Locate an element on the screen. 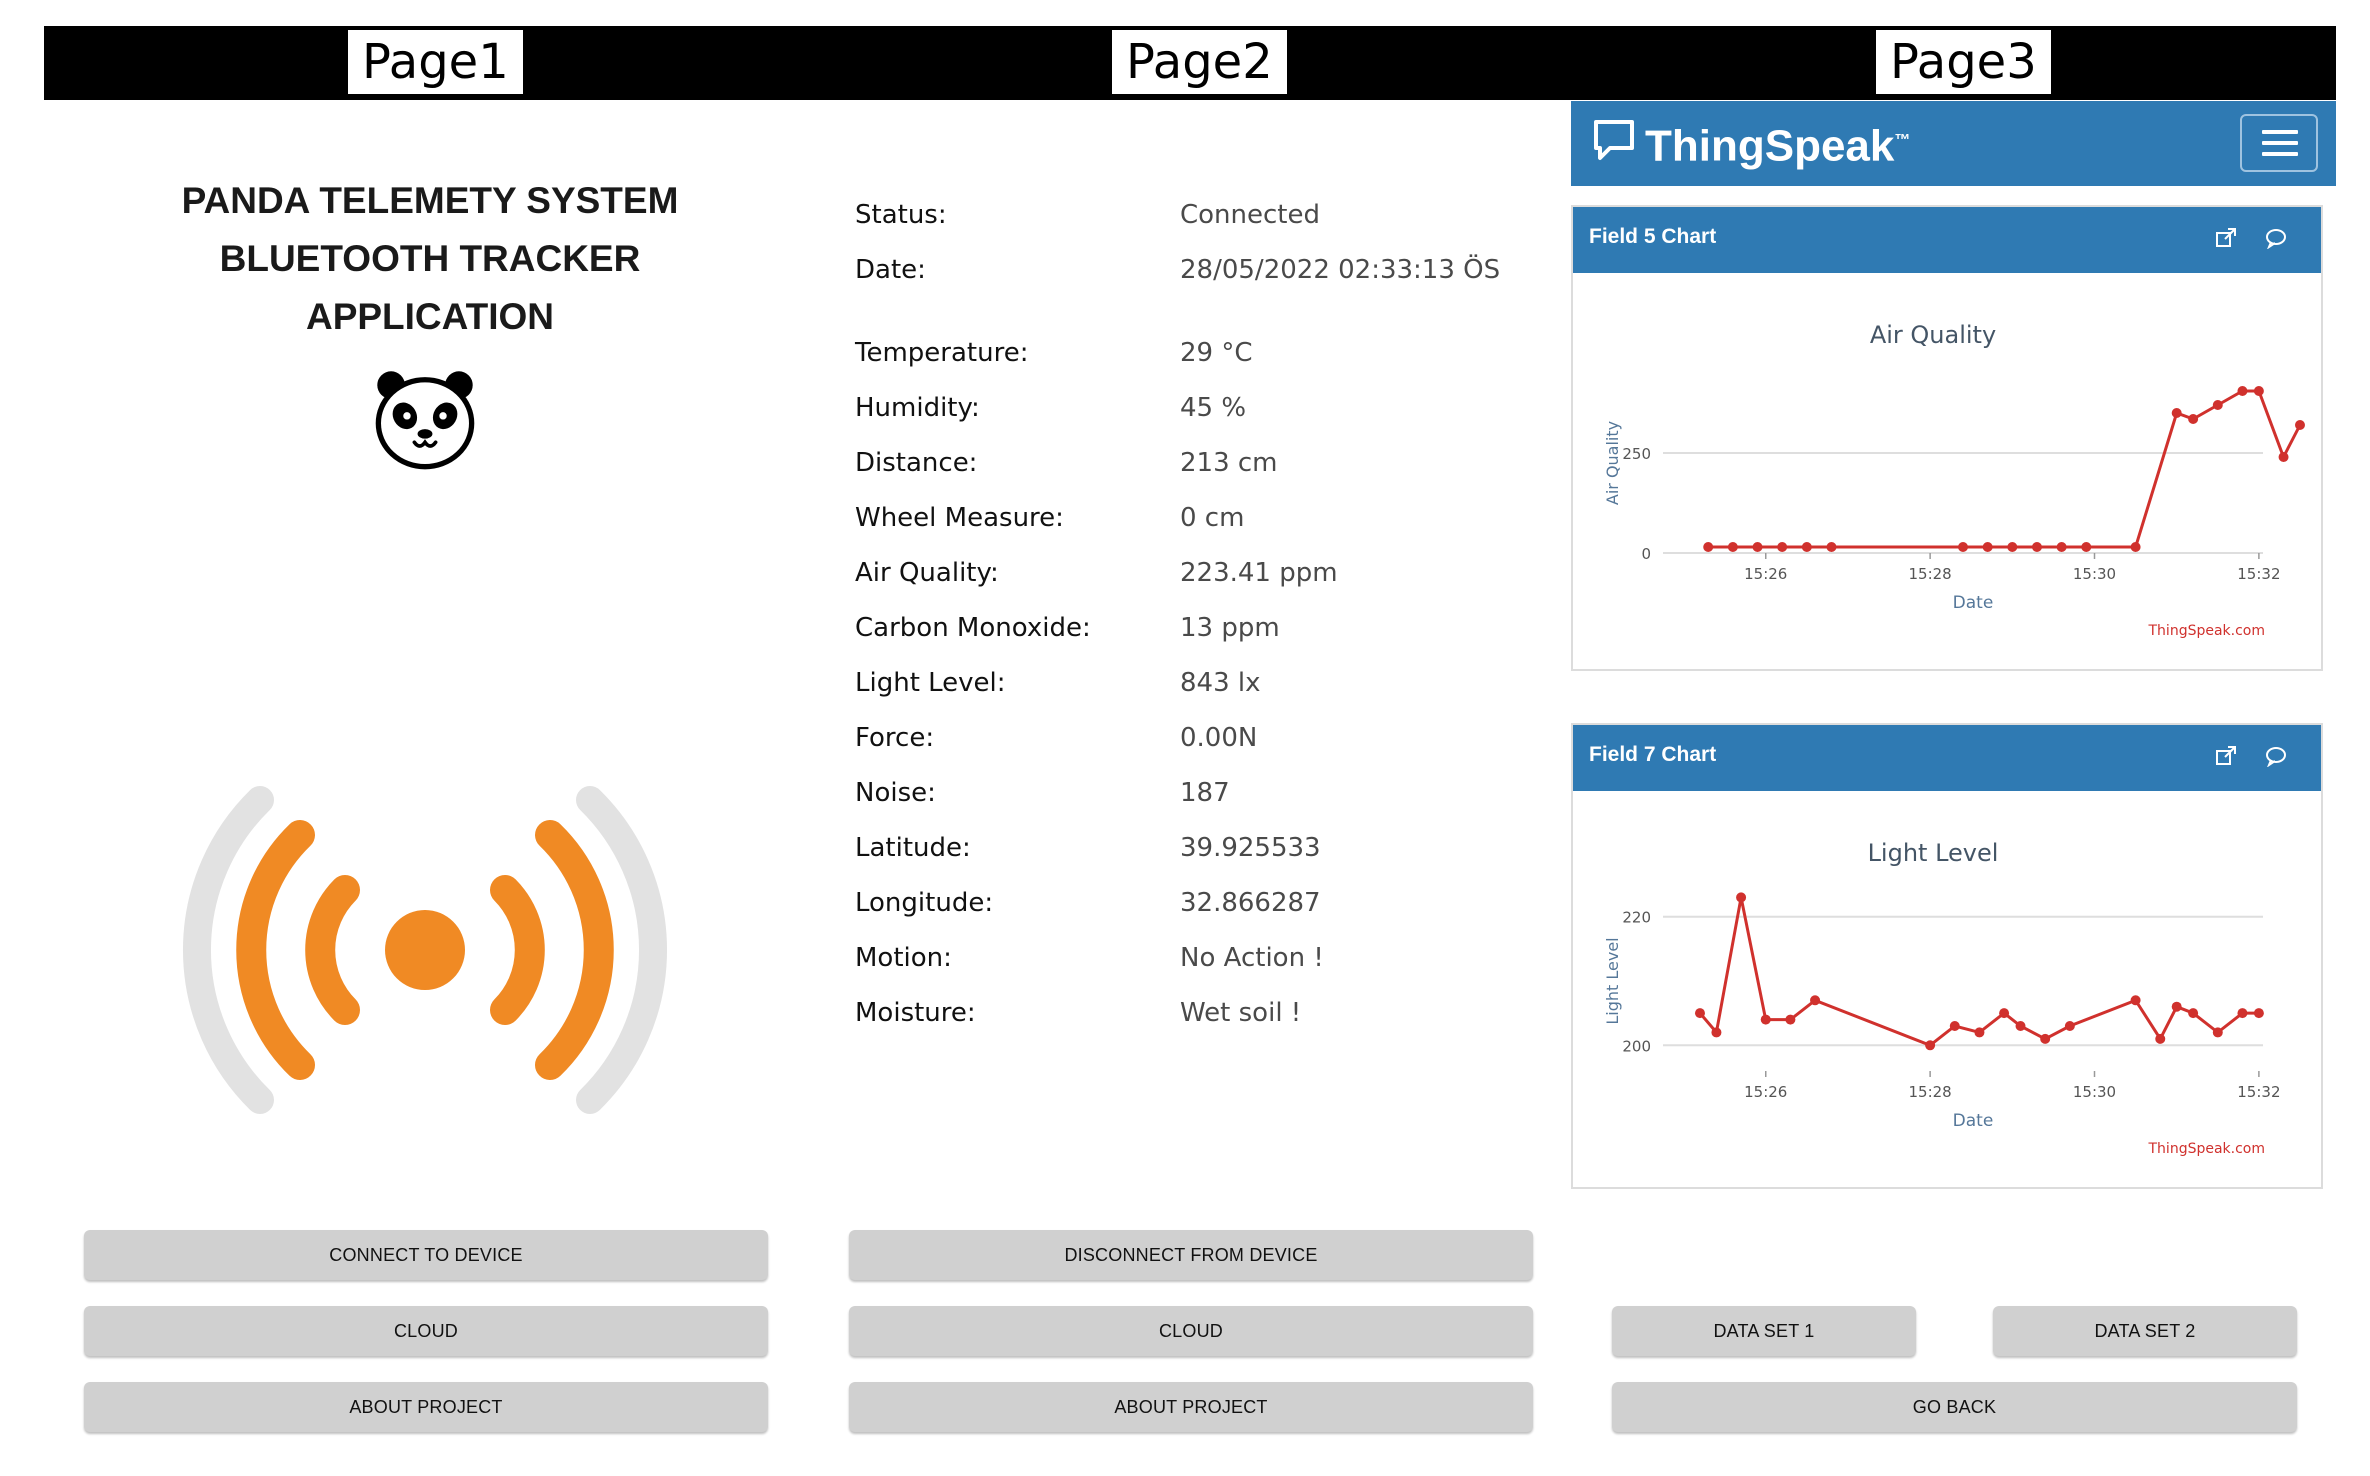  field7-card-header: Field 7 Chart is located at coordinates (1947, 758).